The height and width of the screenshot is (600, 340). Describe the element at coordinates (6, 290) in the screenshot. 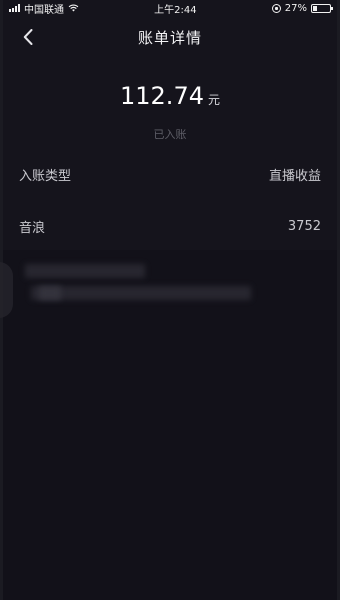

I see `side-pull-tab` at that location.